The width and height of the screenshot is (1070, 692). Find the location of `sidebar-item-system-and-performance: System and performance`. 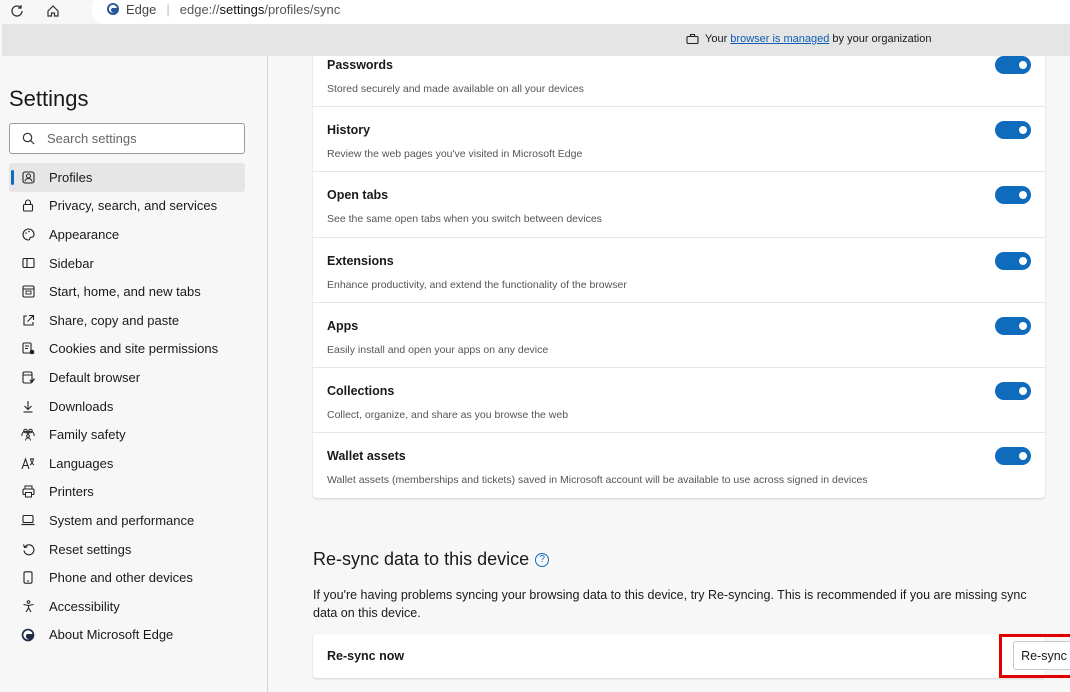

sidebar-item-system-and-performance: System and performance is located at coordinates (127, 520).